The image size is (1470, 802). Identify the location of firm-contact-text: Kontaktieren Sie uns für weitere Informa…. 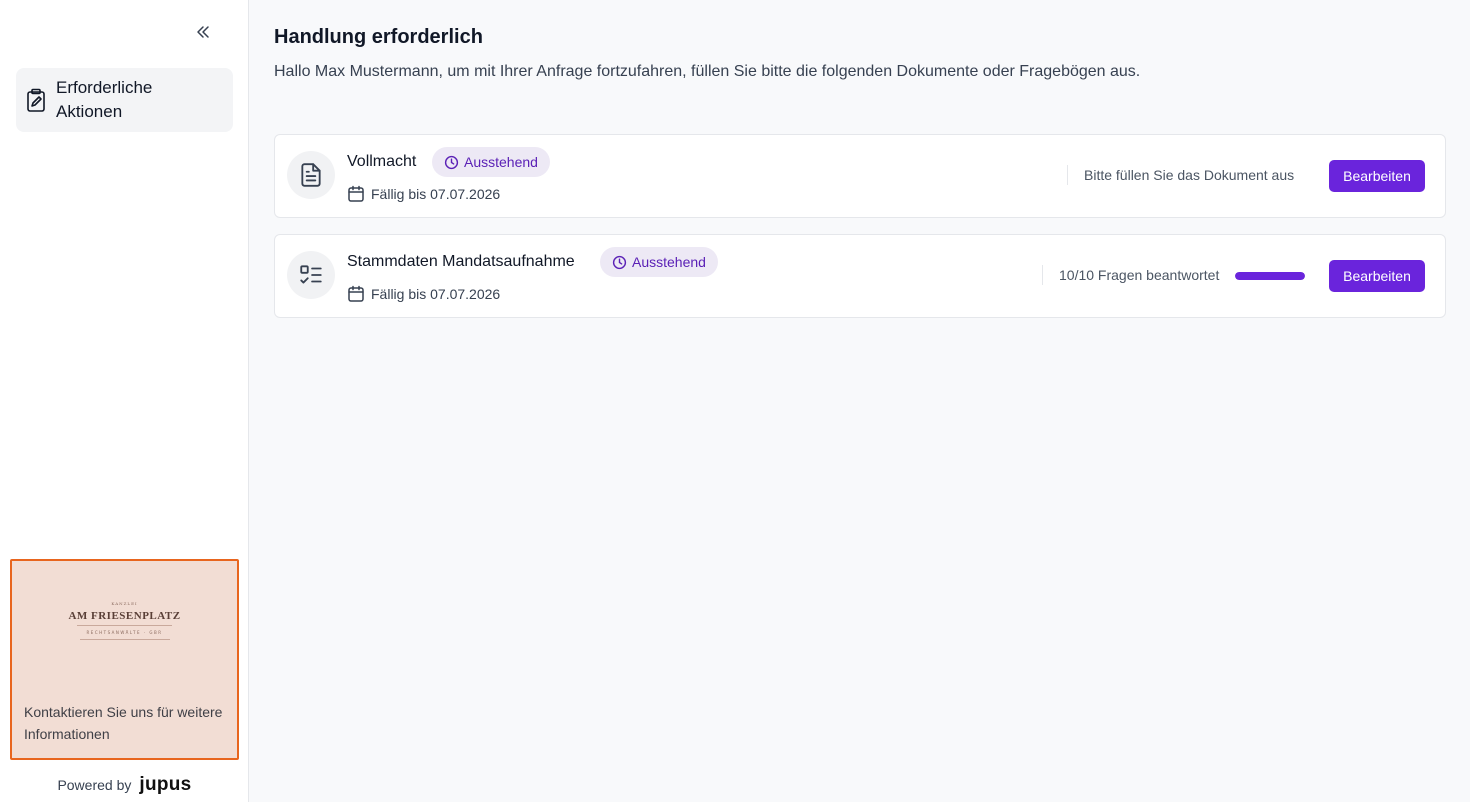
(123, 723).